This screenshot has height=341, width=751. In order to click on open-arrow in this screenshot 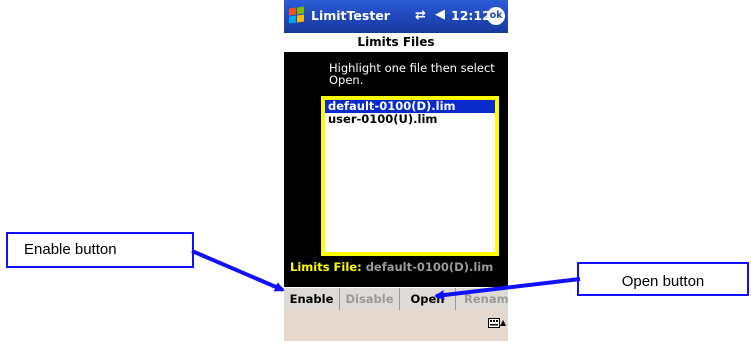, I will do `click(507, 289)`.